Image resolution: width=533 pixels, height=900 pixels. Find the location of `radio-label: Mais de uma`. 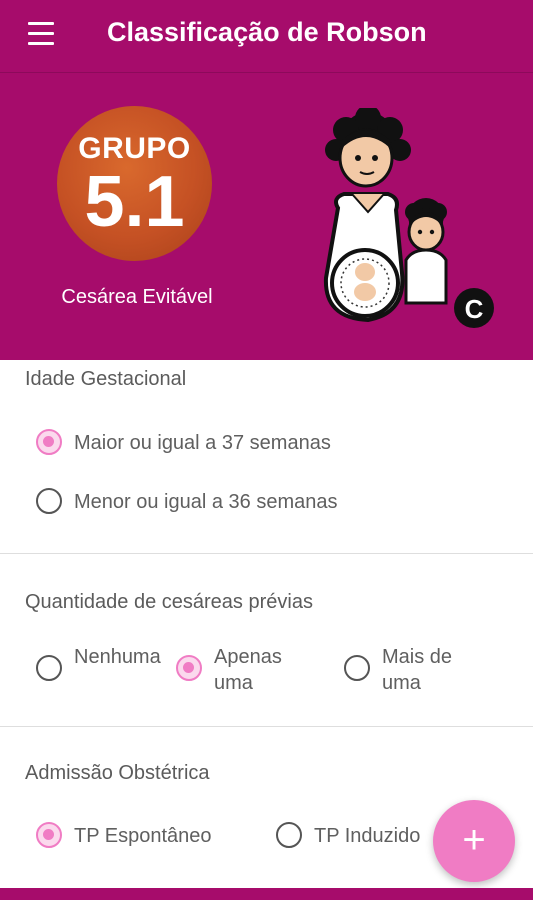

radio-label: Mais de uma is located at coordinates (417, 670).